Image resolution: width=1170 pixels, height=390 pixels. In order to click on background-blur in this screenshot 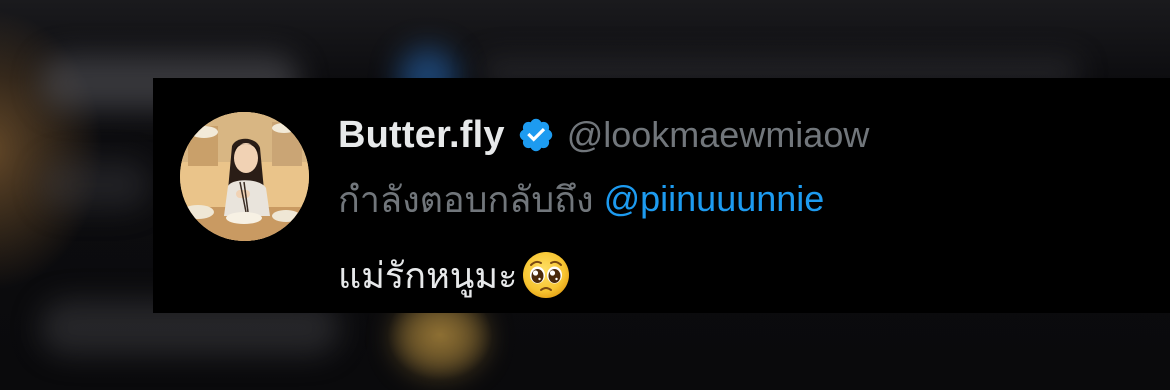, I will do `click(95, 185)`.